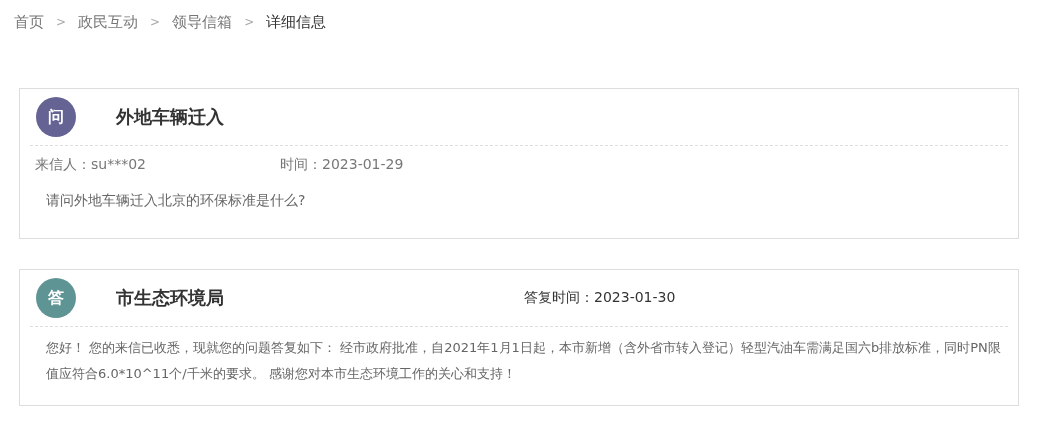 The width and height of the screenshot is (1047, 437). I want to click on breadcrumb-link: 详细信息, so click(296, 22).